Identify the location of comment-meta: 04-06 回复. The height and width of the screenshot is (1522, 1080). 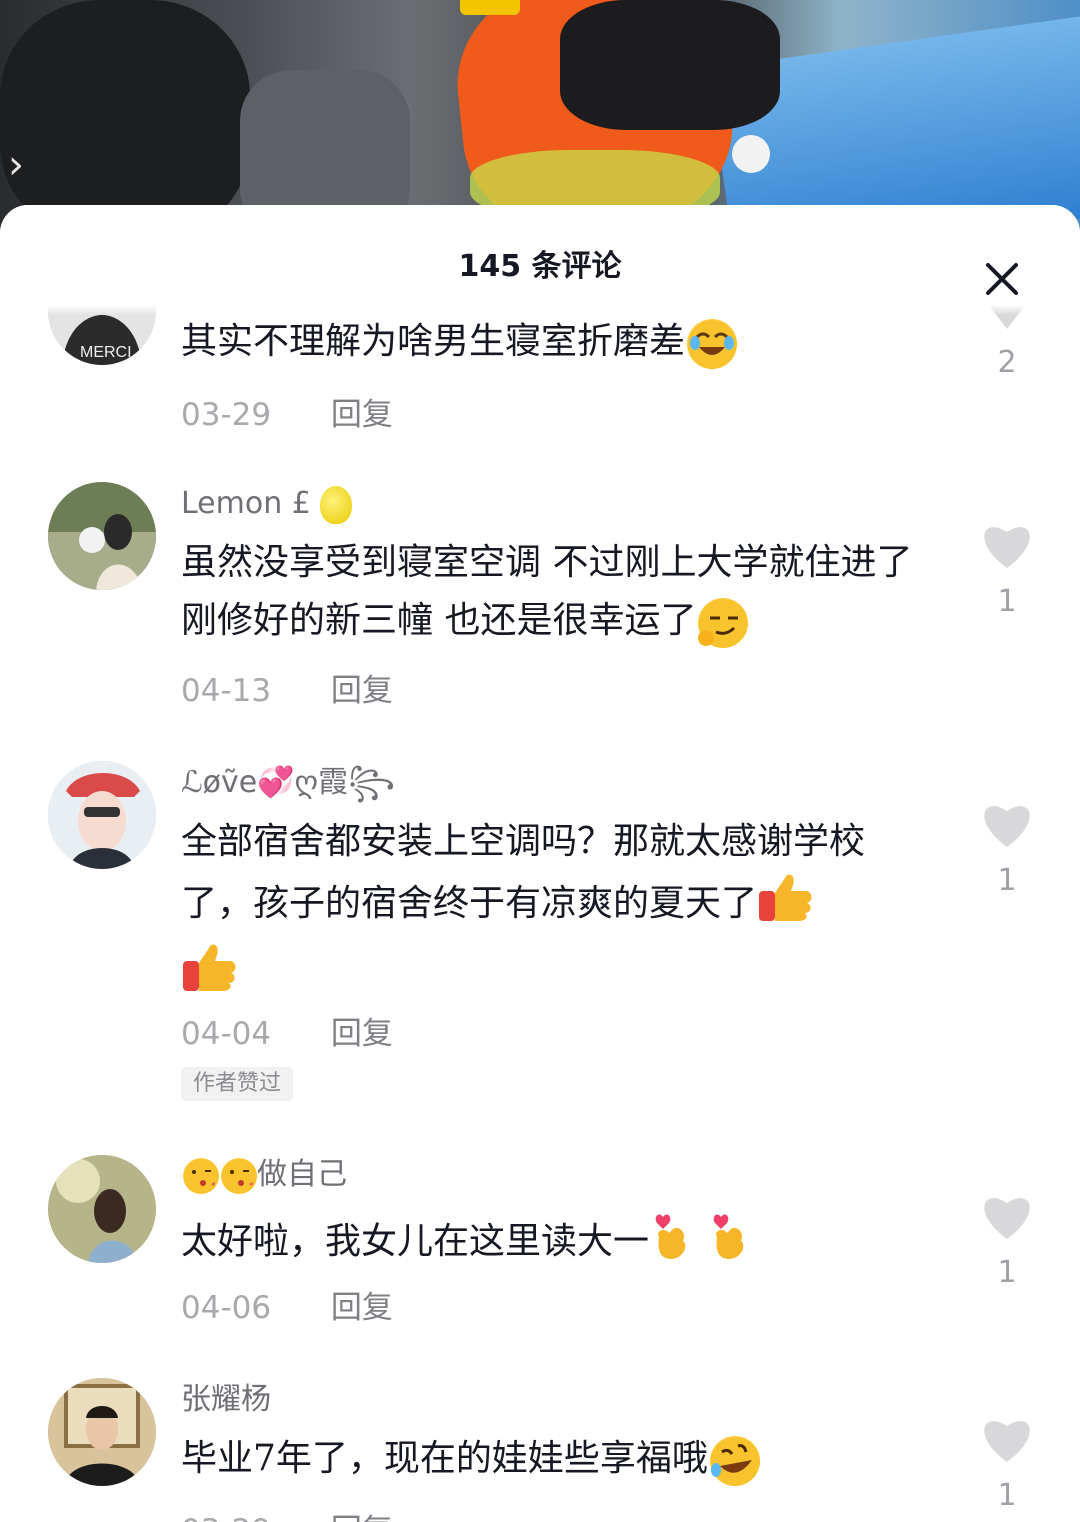
(287, 1304).